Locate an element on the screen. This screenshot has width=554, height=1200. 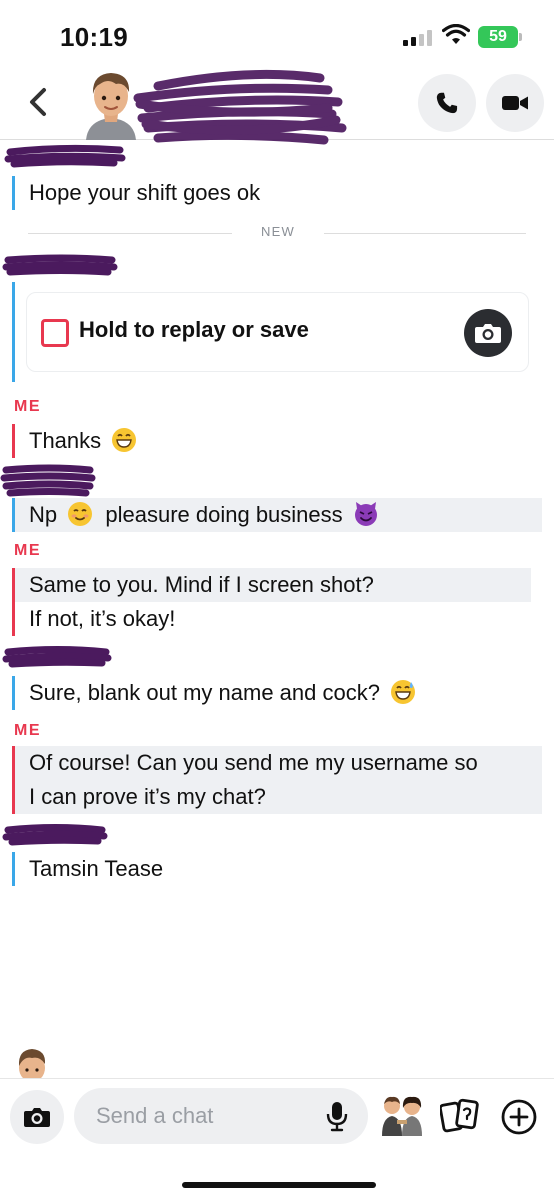
cellular-signal-icon is located at coordinates (418, 38).